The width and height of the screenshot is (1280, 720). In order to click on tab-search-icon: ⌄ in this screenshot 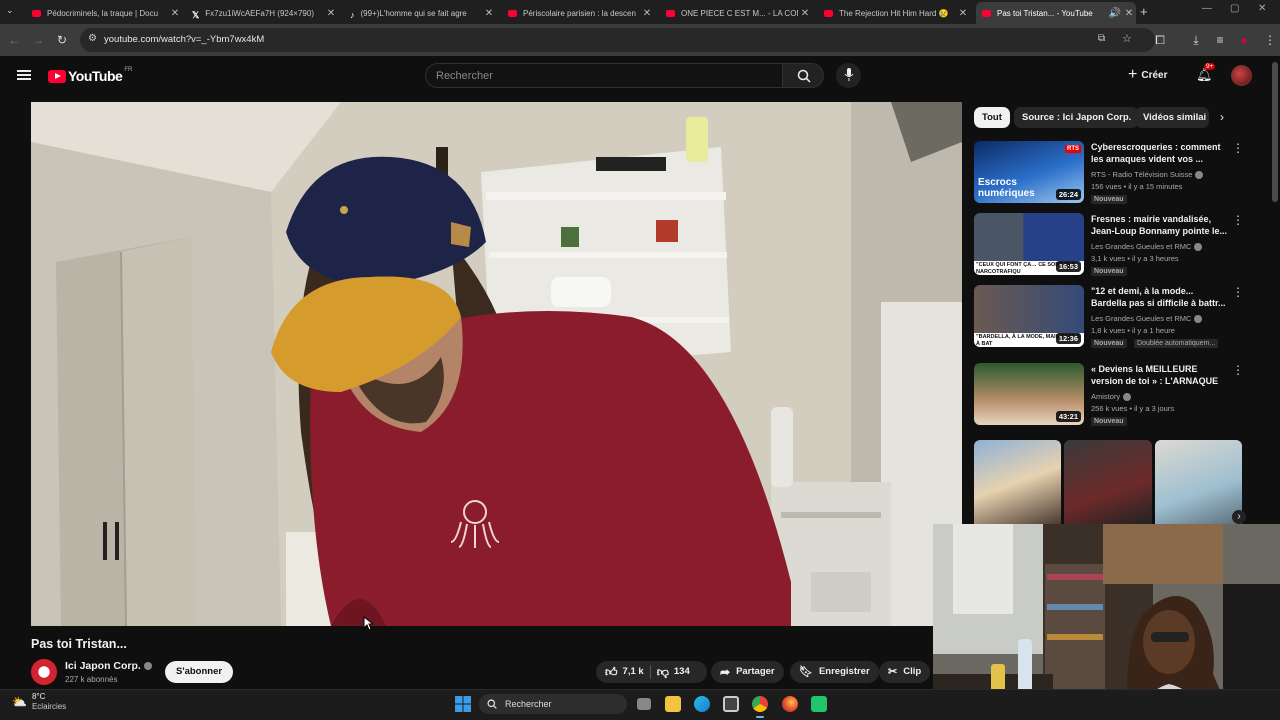, I will do `click(10, 10)`.